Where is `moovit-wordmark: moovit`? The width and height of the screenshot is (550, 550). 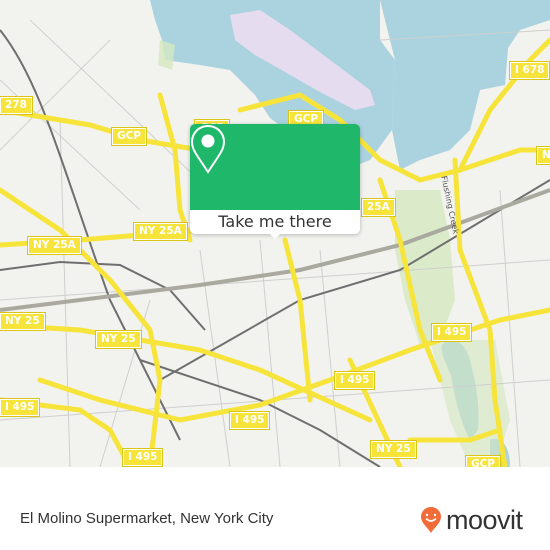 moovit-wordmark: moovit is located at coordinates (484, 519).